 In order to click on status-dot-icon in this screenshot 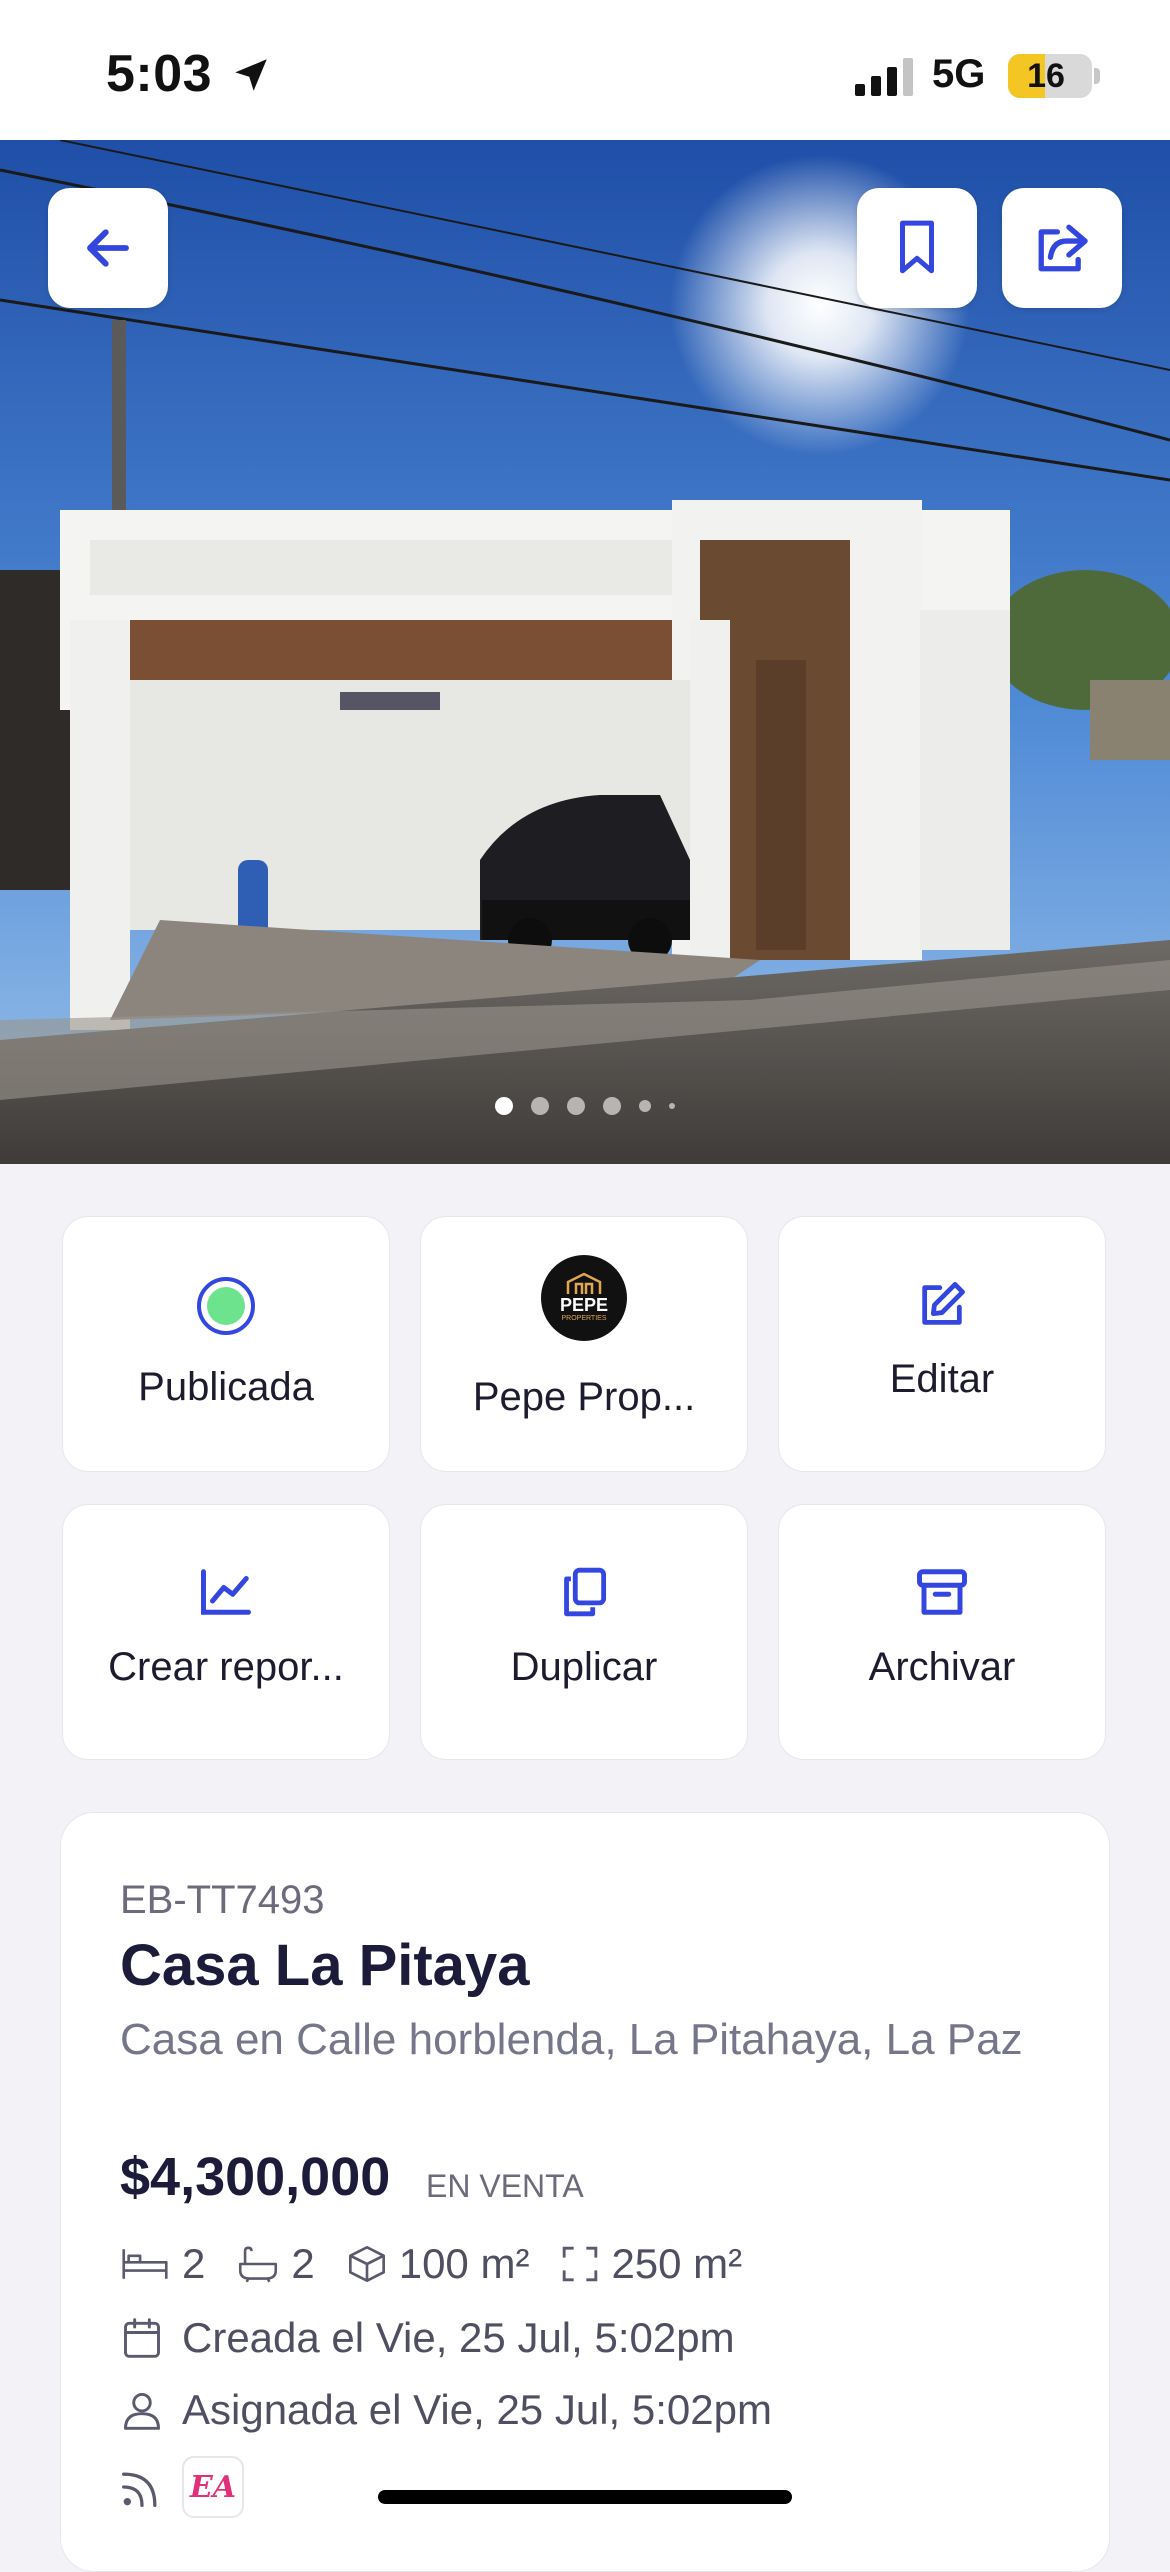, I will do `click(226, 1306)`.